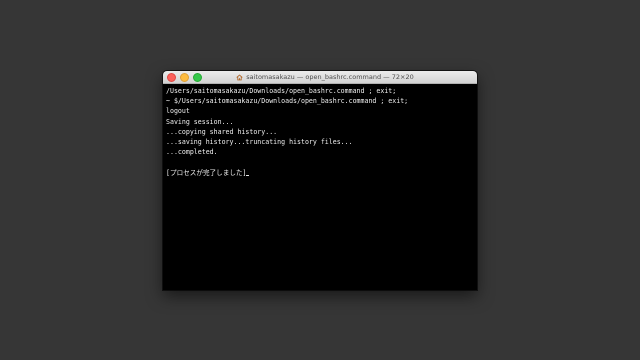 This screenshot has height=360, width=640. I want to click on maximize-button, so click(197, 77).